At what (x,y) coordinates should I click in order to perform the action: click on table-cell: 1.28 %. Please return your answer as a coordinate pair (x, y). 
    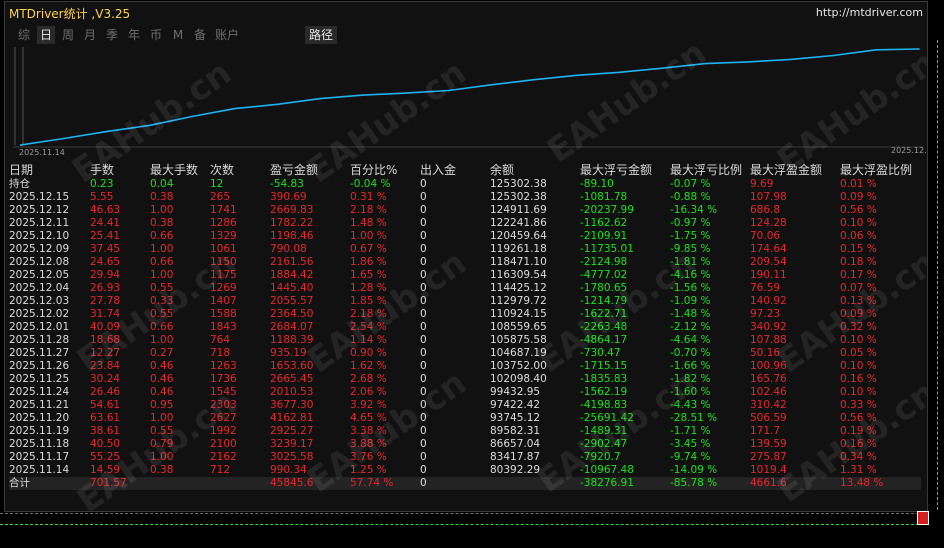
    Looking at the image, I should click on (368, 288).